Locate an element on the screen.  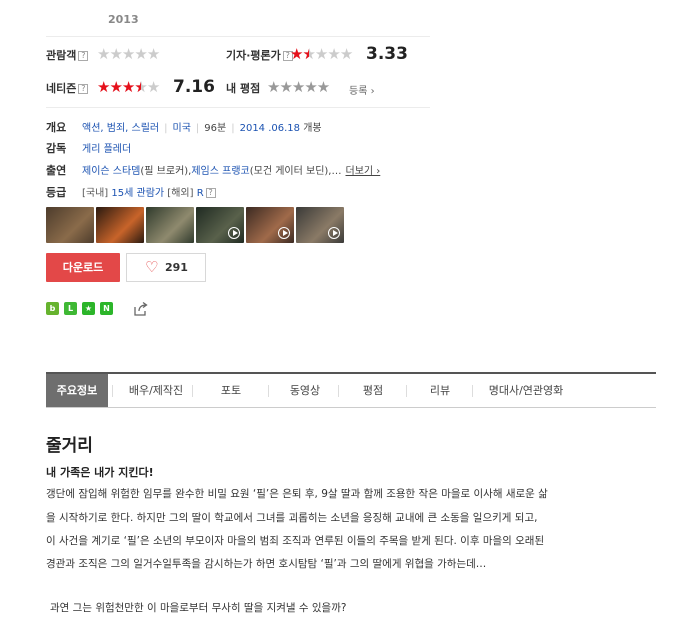
naver-icon: N is located at coordinates (106, 308).